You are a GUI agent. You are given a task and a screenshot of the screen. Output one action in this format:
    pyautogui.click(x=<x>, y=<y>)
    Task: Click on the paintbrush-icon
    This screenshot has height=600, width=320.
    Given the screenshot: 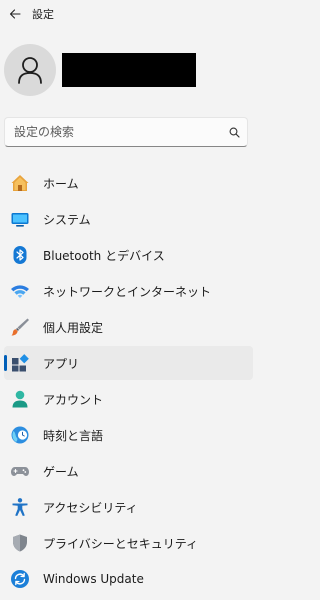 What is the action you would take?
    pyautogui.click(x=20, y=327)
    